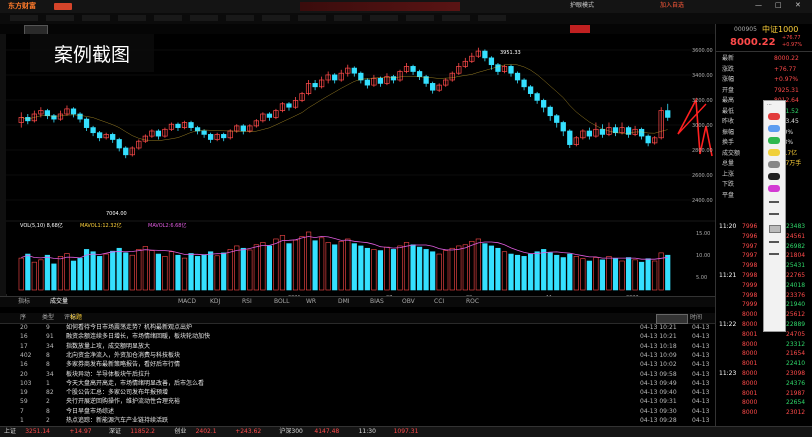 This screenshot has height=437, width=812. What do you see at coordinates (703, 234) in the screenshot?
I see `vol-axis-0: 15.00` at bounding box center [703, 234].